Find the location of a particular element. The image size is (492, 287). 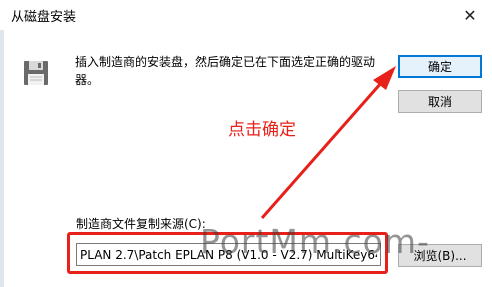

close-button: ✕ is located at coordinates (470, 15).